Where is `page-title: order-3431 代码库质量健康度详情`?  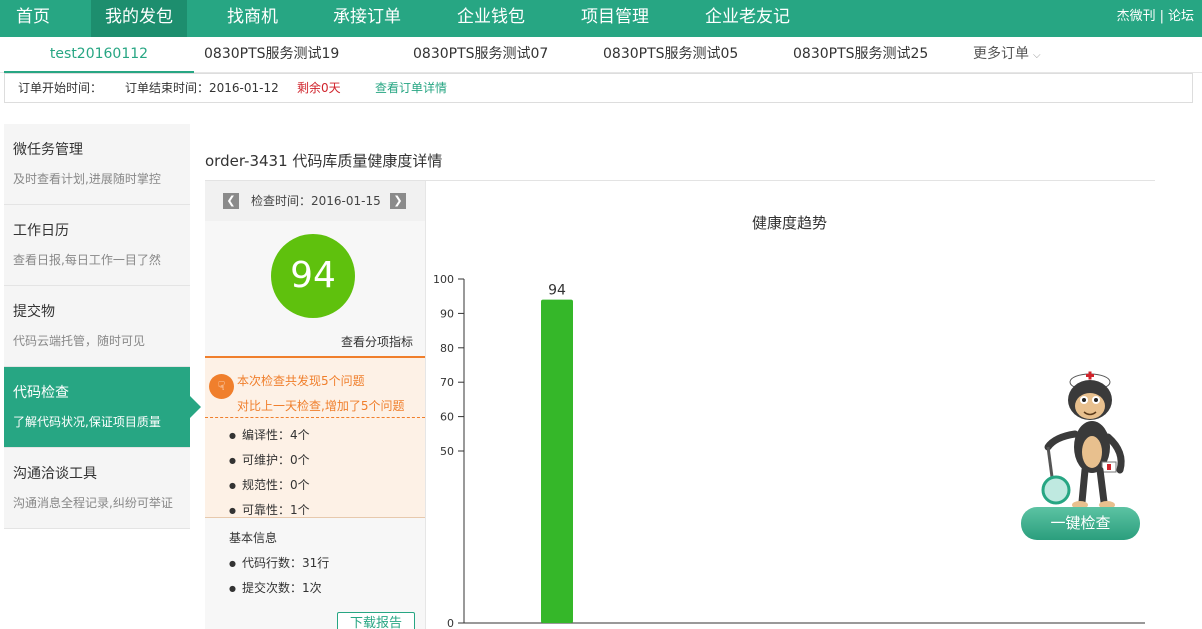
page-title: order-3431 代码库质量健康度详情 is located at coordinates (324, 161).